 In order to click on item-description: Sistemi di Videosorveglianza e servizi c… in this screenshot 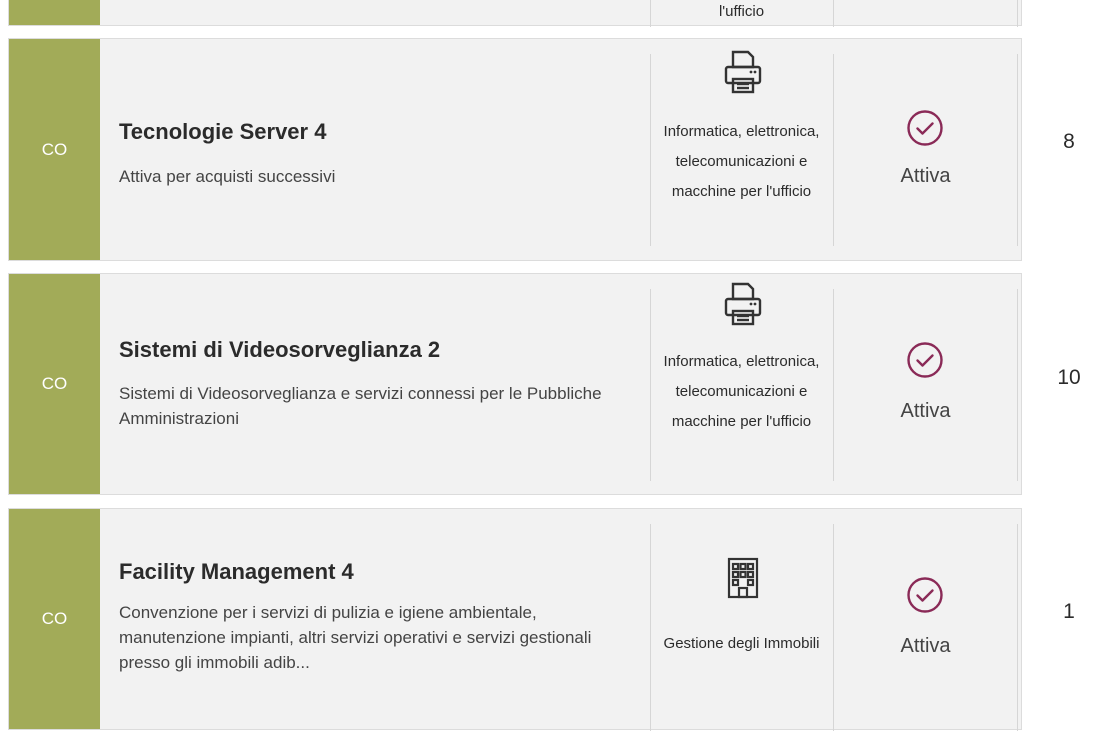, I will do `click(360, 406)`.